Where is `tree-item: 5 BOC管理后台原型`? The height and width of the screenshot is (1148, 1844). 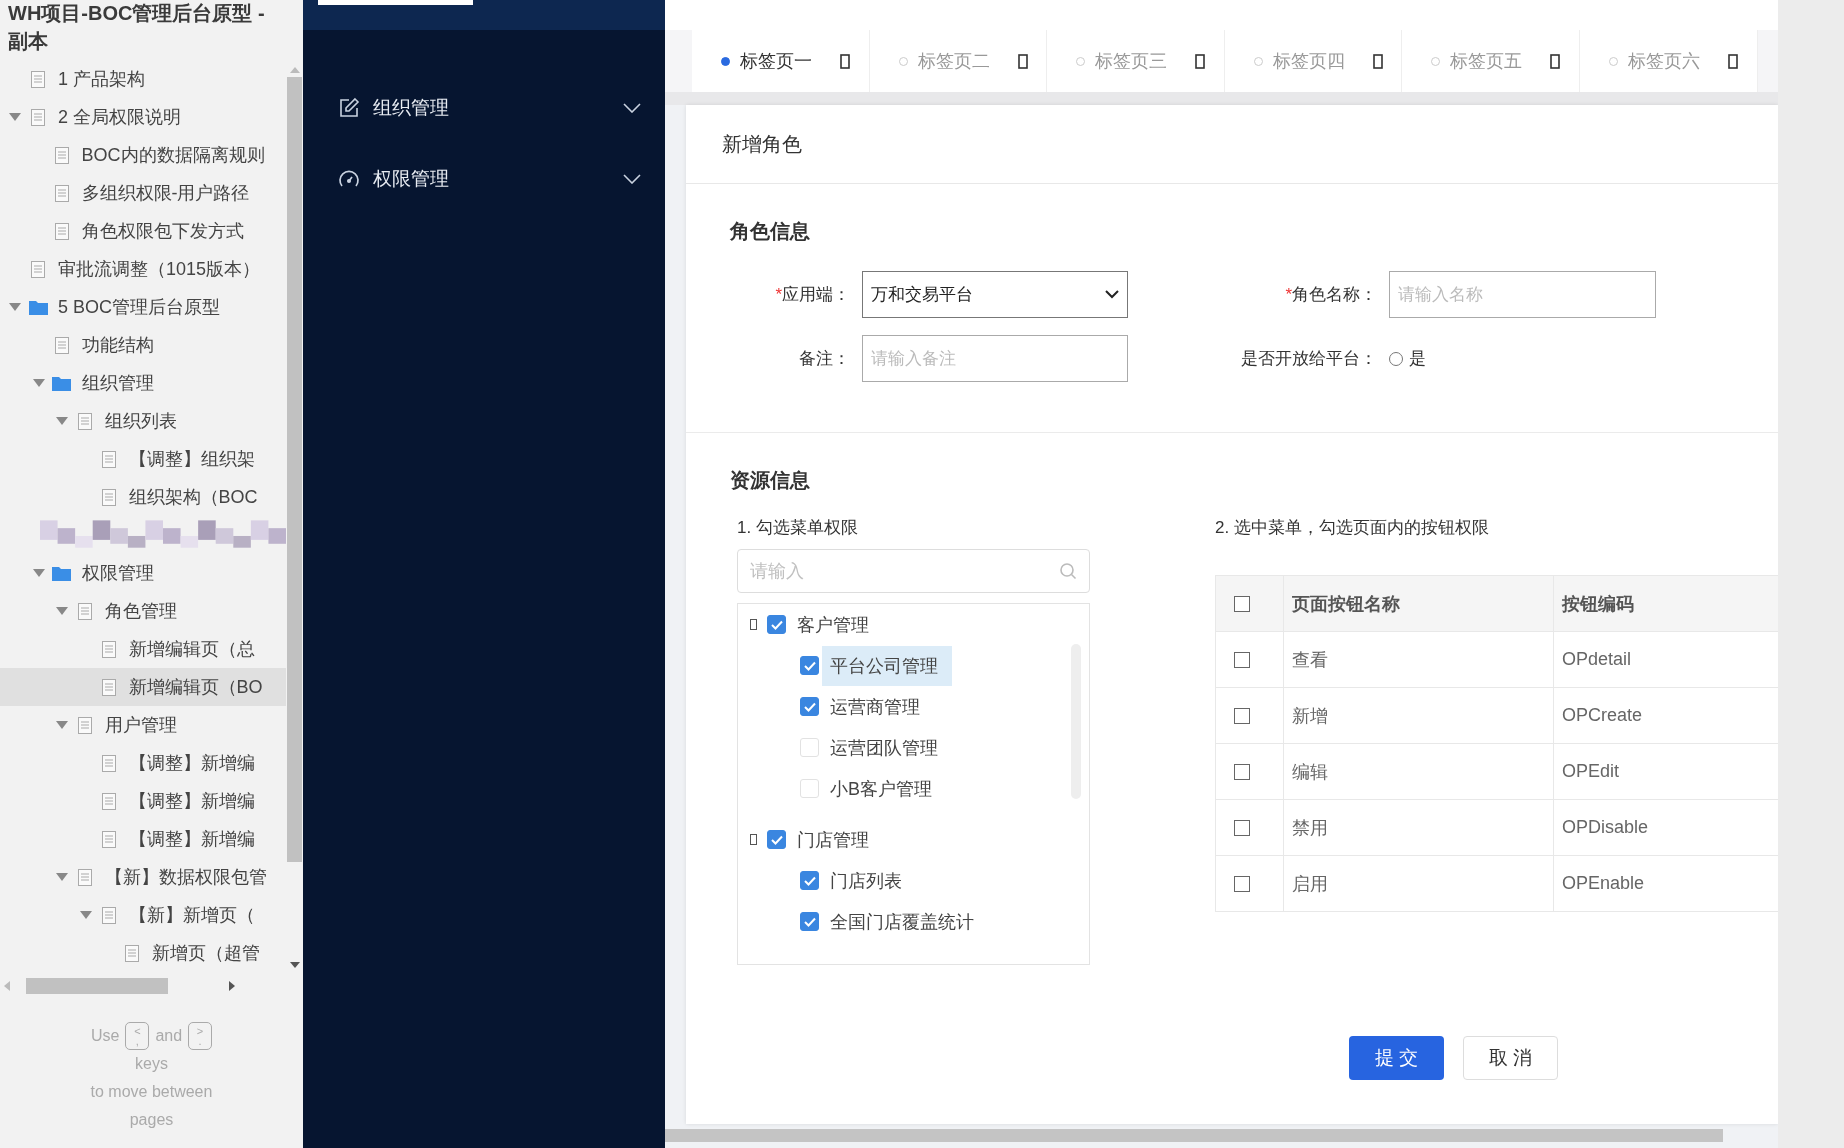 tree-item: 5 BOC管理后台原型 is located at coordinates (143, 307).